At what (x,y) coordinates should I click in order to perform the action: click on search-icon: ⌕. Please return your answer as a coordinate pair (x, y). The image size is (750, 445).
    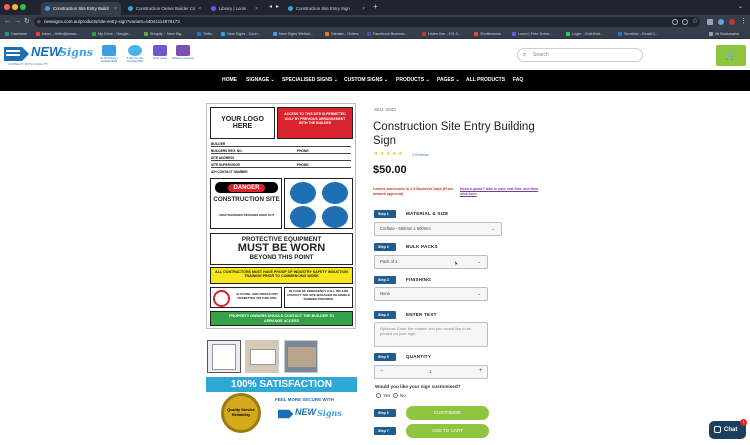
    Looking at the image, I should click on (525, 55).